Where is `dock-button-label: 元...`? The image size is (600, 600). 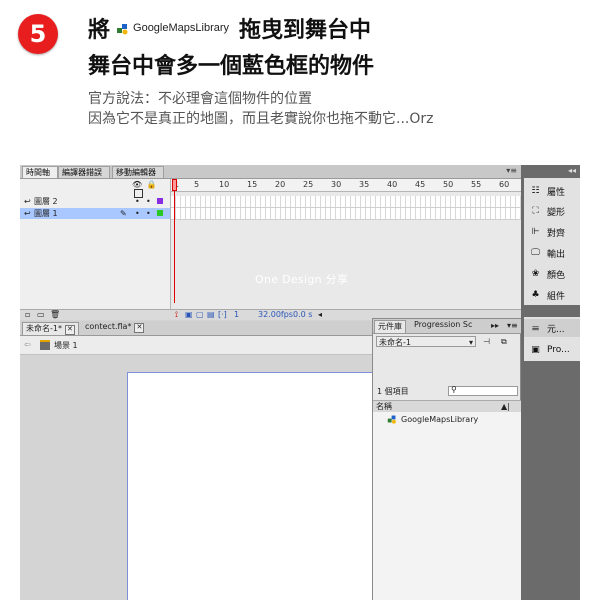 dock-button-label: 元... is located at coordinates (556, 329).